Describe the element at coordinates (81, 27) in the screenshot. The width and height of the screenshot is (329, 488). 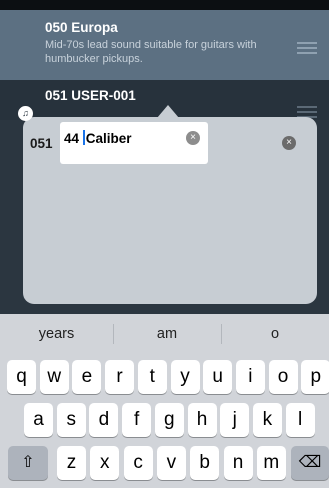
I see `patch-title: 050 Europa` at that location.